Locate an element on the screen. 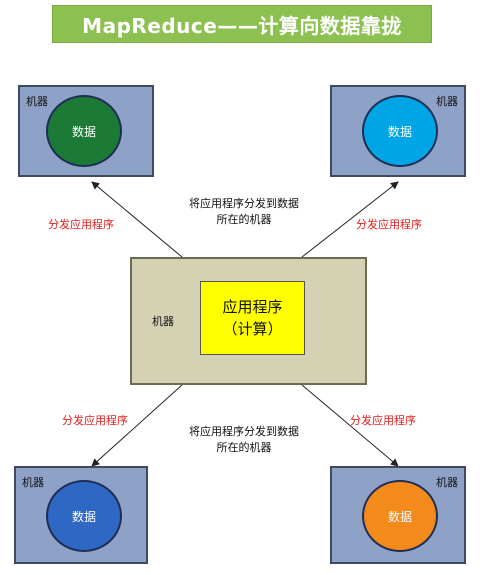 This screenshot has width=483, height=575. data-circle-bottom-left: 数据 is located at coordinates (84, 516).